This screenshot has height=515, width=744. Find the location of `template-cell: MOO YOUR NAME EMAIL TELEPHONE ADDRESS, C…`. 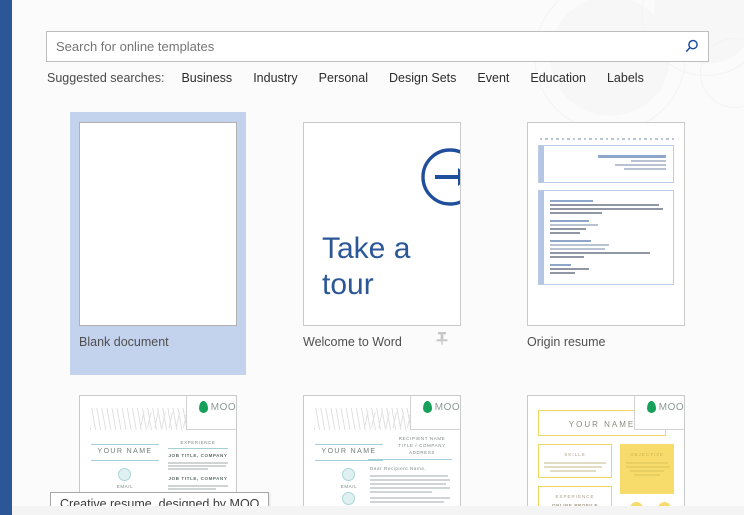

template-cell: MOO YOUR NAME EMAIL TELEPHONE ADDRESS, C… is located at coordinates (382, 450).